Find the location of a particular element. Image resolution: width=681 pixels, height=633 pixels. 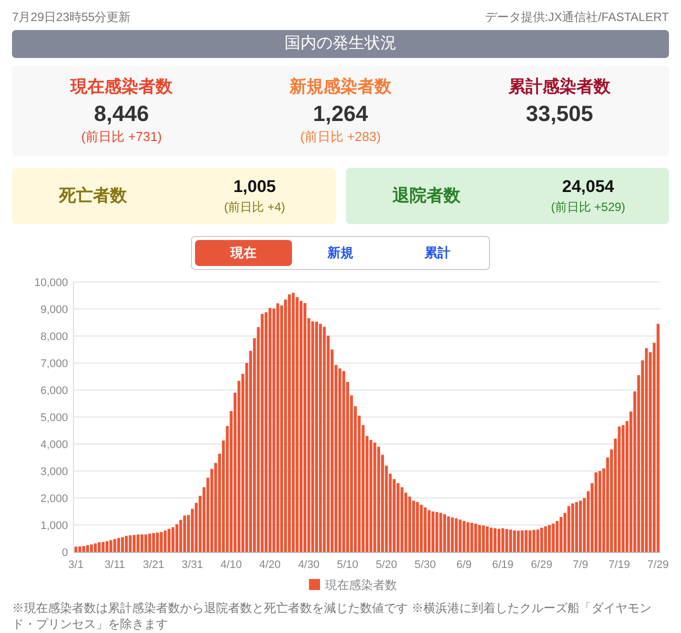

stat-value: 8,446 is located at coordinates (122, 113).